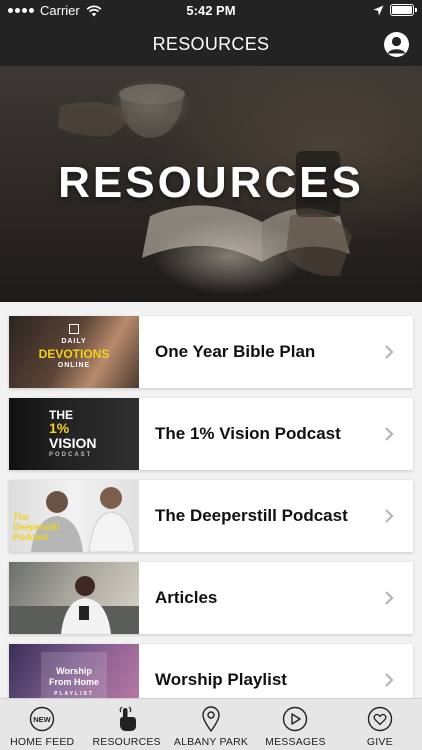  What do you see at coordinates (235, 351) in the screenshot?
I see `item-label: One Year Bible Plan` at bounding box center [235, 351].